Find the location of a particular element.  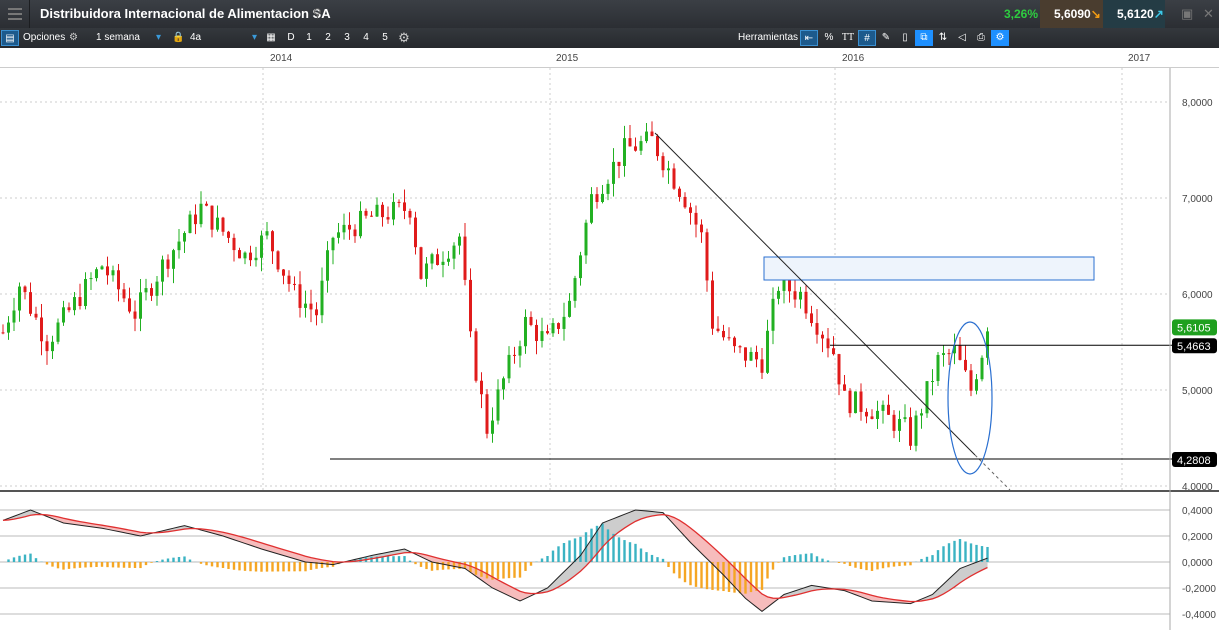

lock-icon: 🔒 is located at coordinates (178, 38).